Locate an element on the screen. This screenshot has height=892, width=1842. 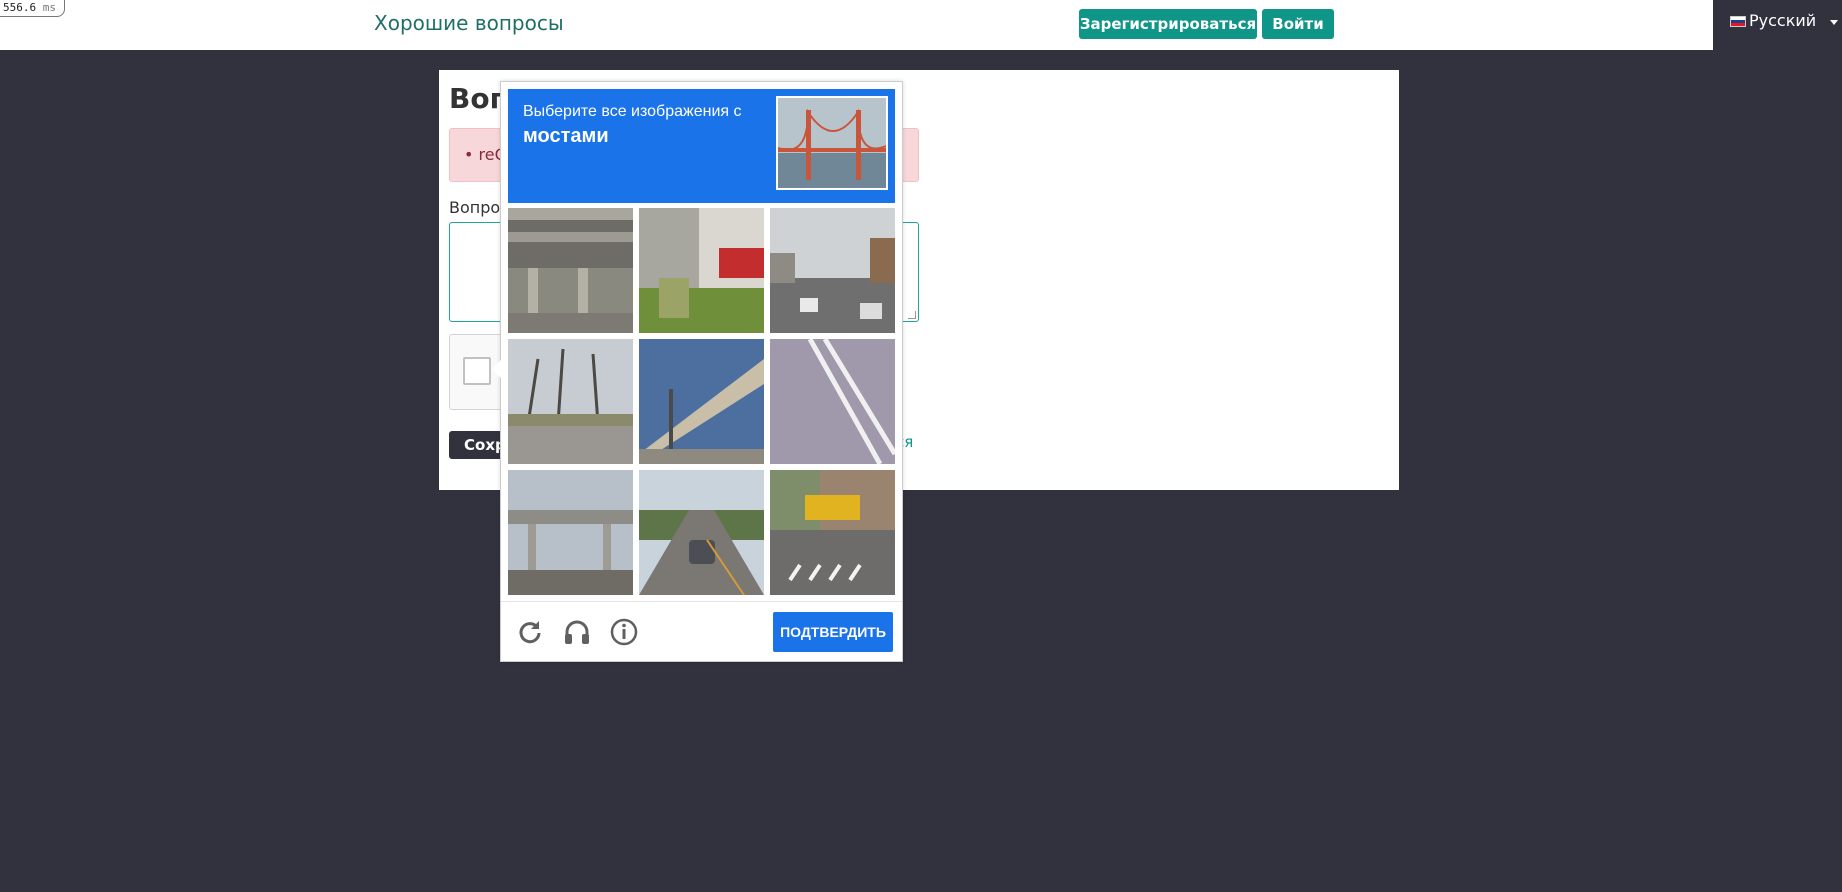
language-label: Русский is located at coordinates (1783, 20).